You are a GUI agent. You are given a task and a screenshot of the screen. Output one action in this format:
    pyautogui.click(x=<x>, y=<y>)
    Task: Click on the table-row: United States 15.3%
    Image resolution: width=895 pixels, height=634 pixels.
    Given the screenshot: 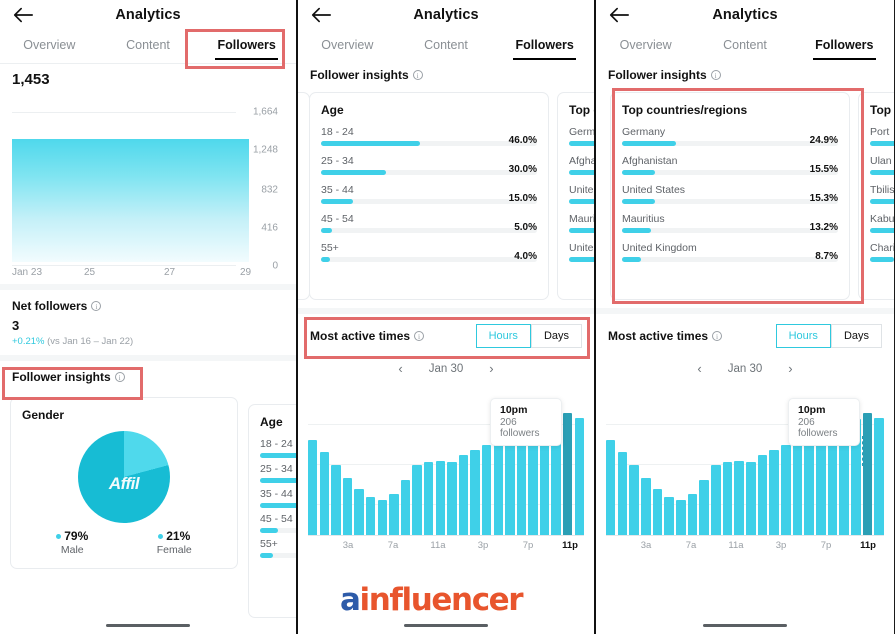 What is the action you would take?
    pyautogui.click(x=730, y=194)
    